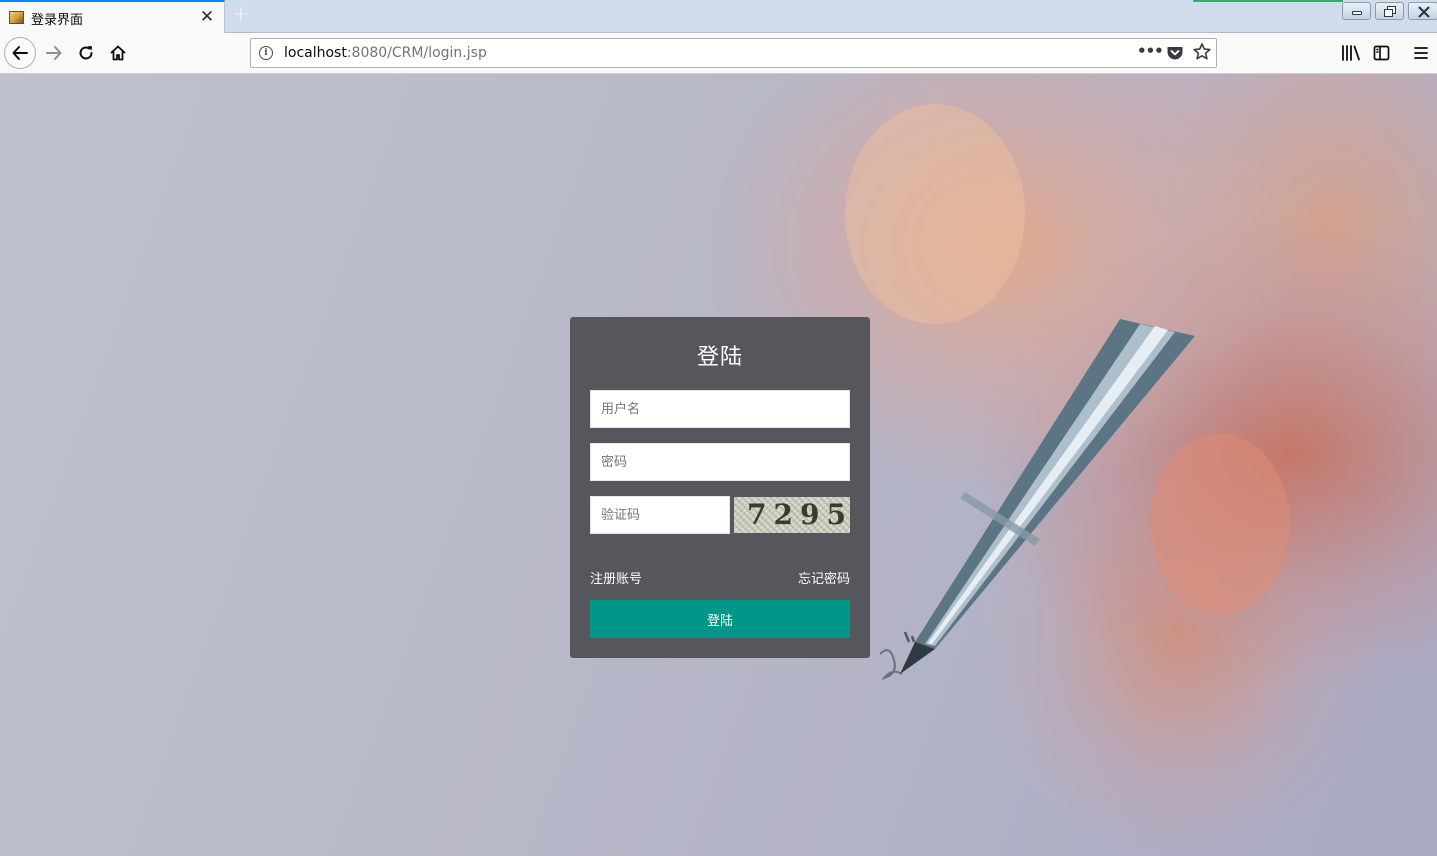 The image size is (1437, 856). I want to click on captcha-input, so click(660, 515).